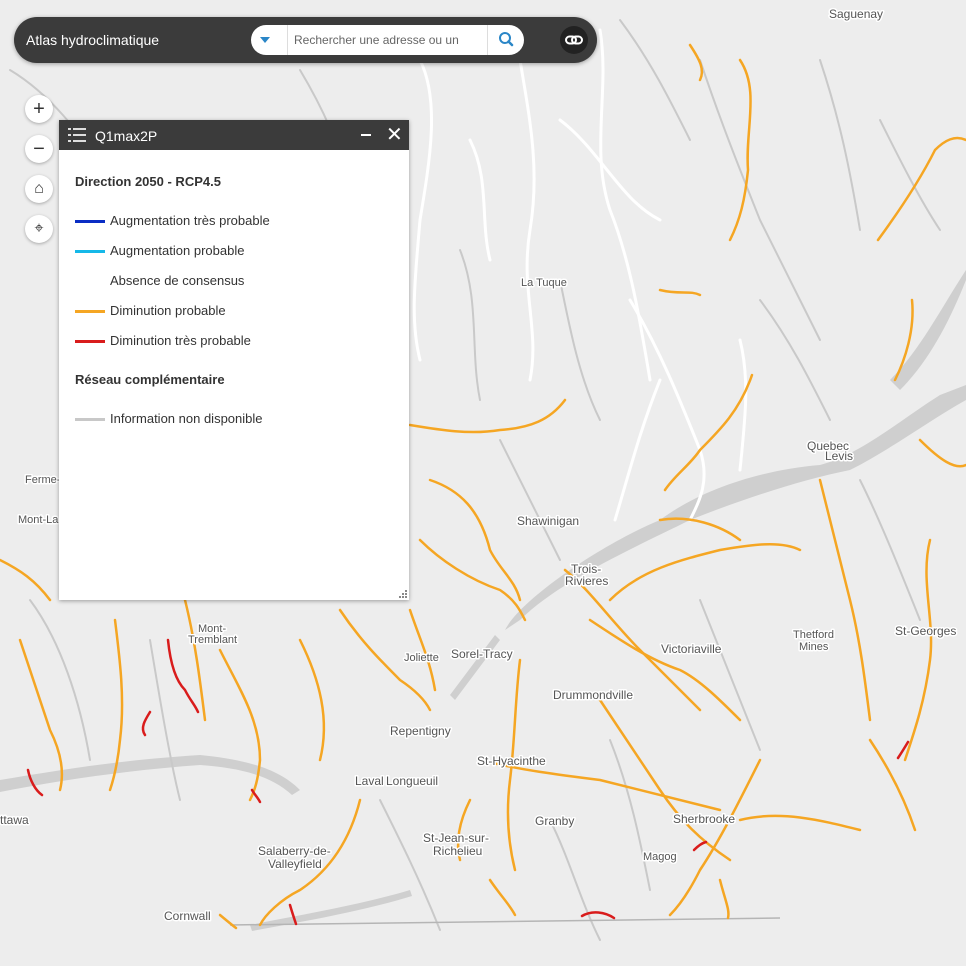  I want to click on legend-item: Diminution très probable, so click(235, 347).